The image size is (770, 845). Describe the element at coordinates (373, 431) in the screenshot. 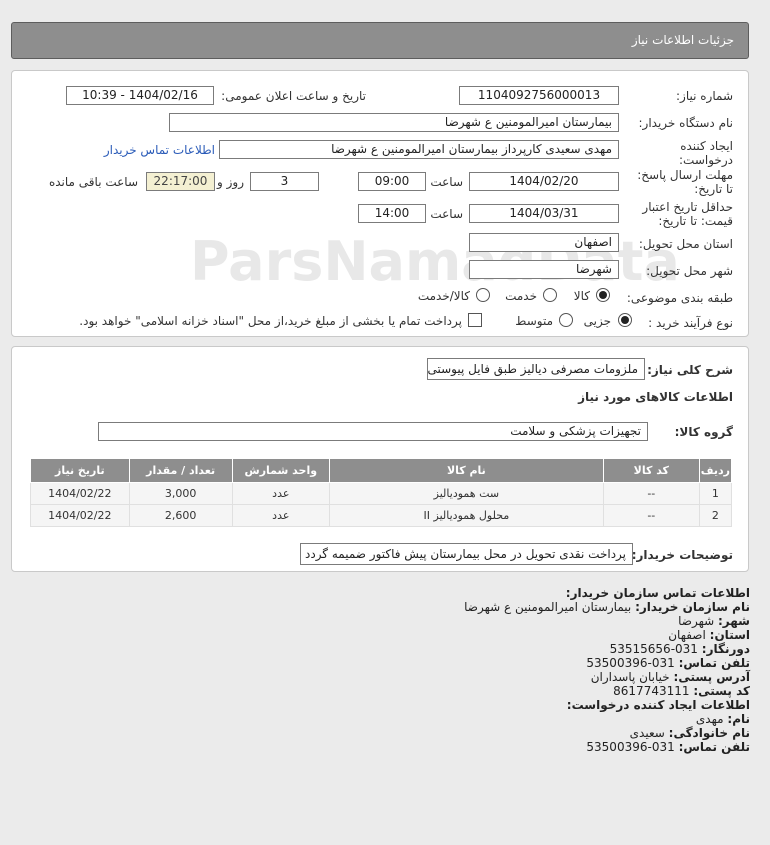

I see `goods-group-field: تجهیزات پزشکی و سلامت` at that location.